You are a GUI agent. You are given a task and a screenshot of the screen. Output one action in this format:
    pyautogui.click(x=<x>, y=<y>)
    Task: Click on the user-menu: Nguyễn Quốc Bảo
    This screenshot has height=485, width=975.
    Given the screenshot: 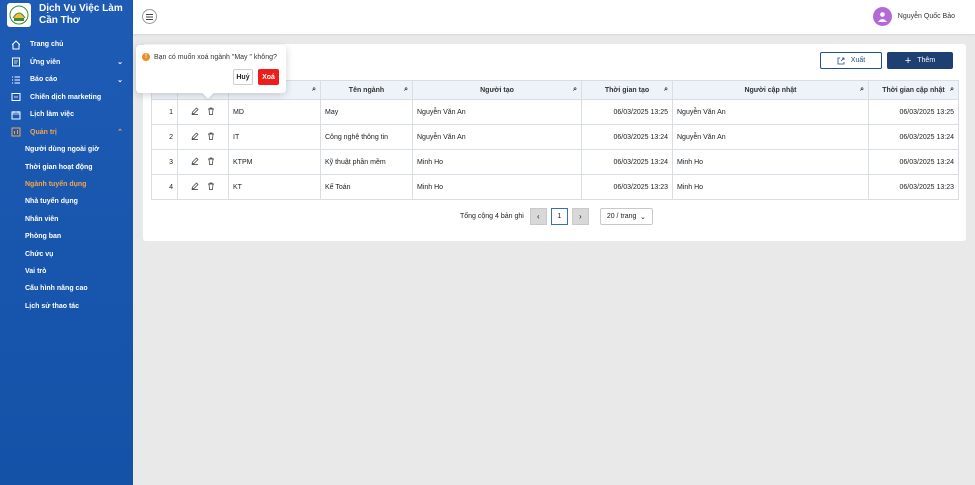 What is the action you would take?
    pyautogui.click(x=913, y=16)
    